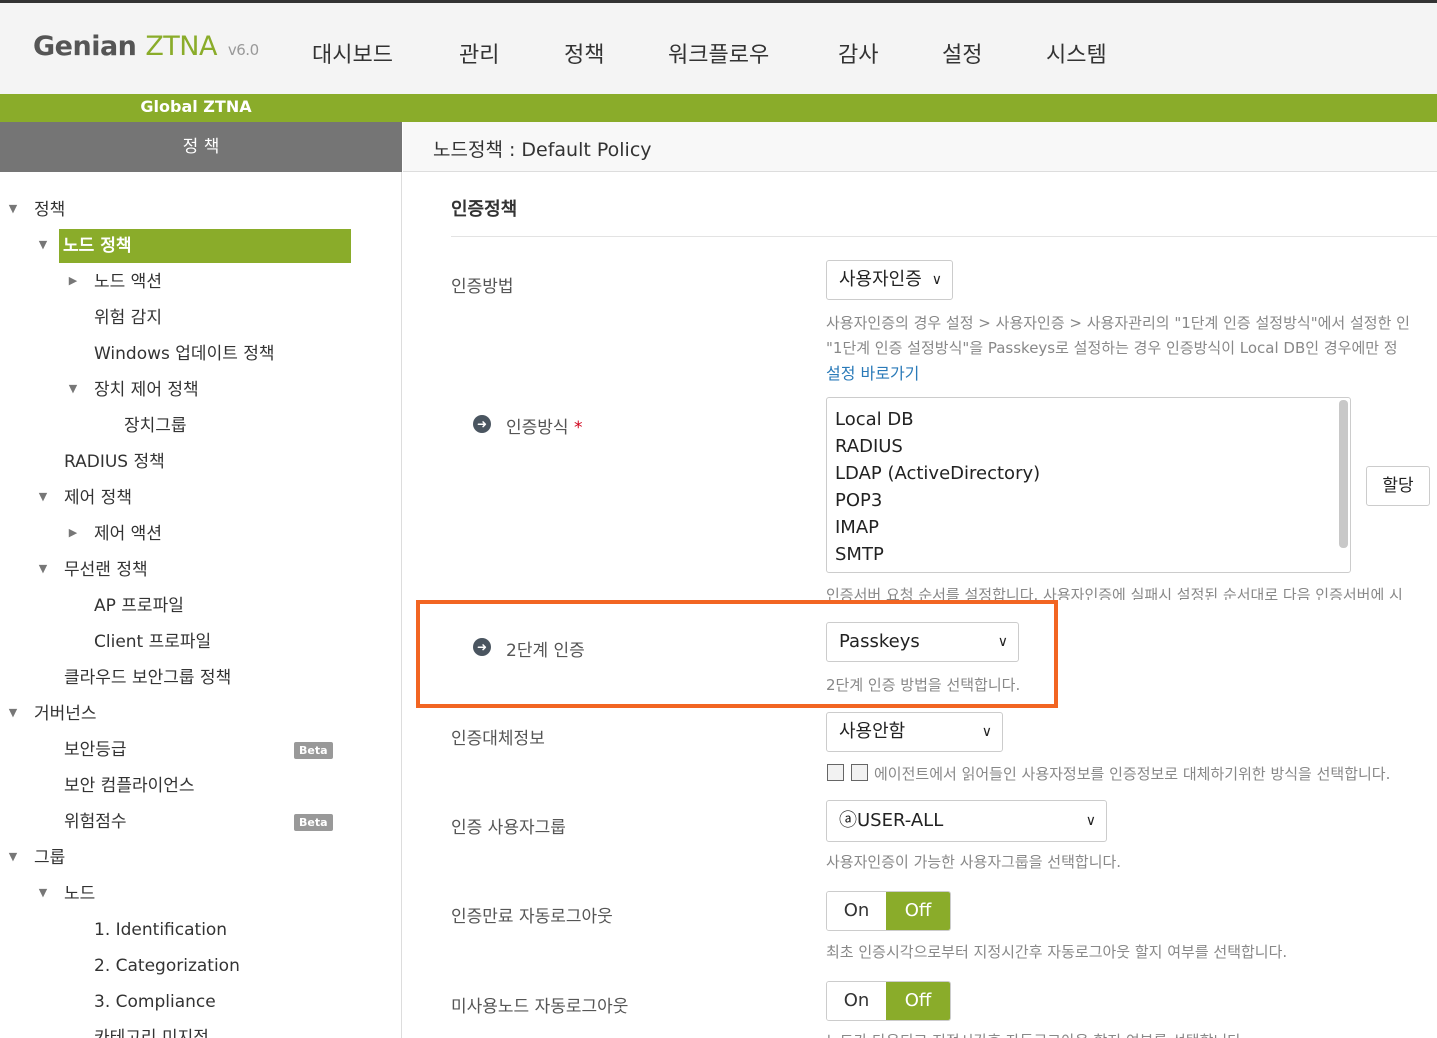 The height and width of the screenshot is (1038, 1437). What do you see at coordinates (146, 390) in the screenshot?
I see `tree-device-control-policy: 장치 제어 정책` at bounding box center [146, 390].